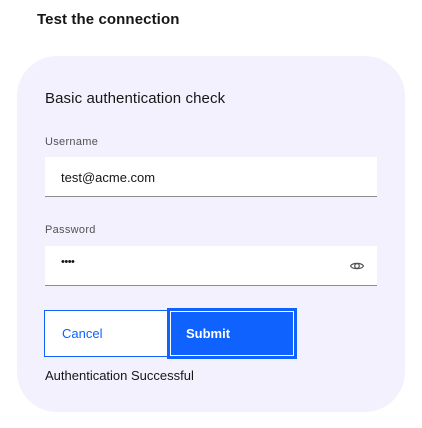 This screenshot has height=428, width=422. What do you see at coordinates (70, 230) in the screenshot?
I see `password-label: Password` at bounding box center [70, 230].